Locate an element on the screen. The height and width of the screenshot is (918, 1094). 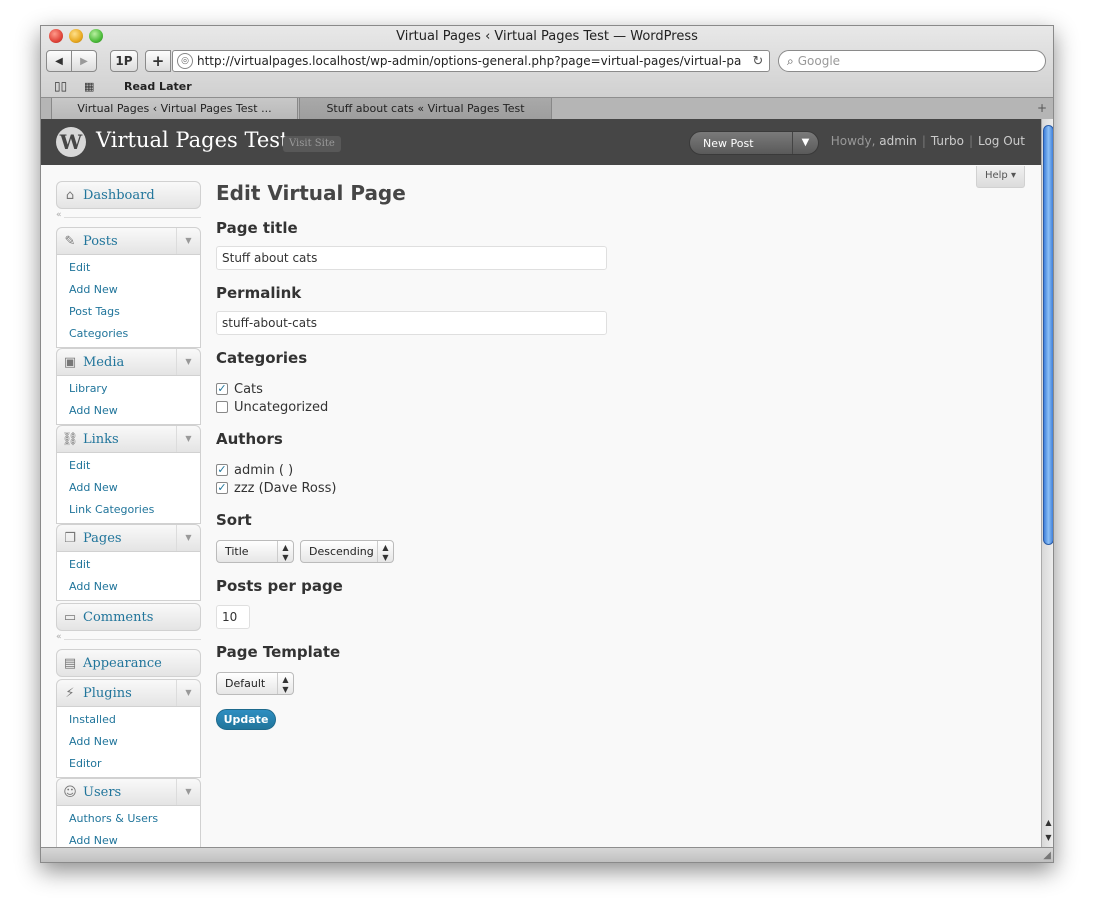
forward-button: ▶ is located at coordinates (84, 61).